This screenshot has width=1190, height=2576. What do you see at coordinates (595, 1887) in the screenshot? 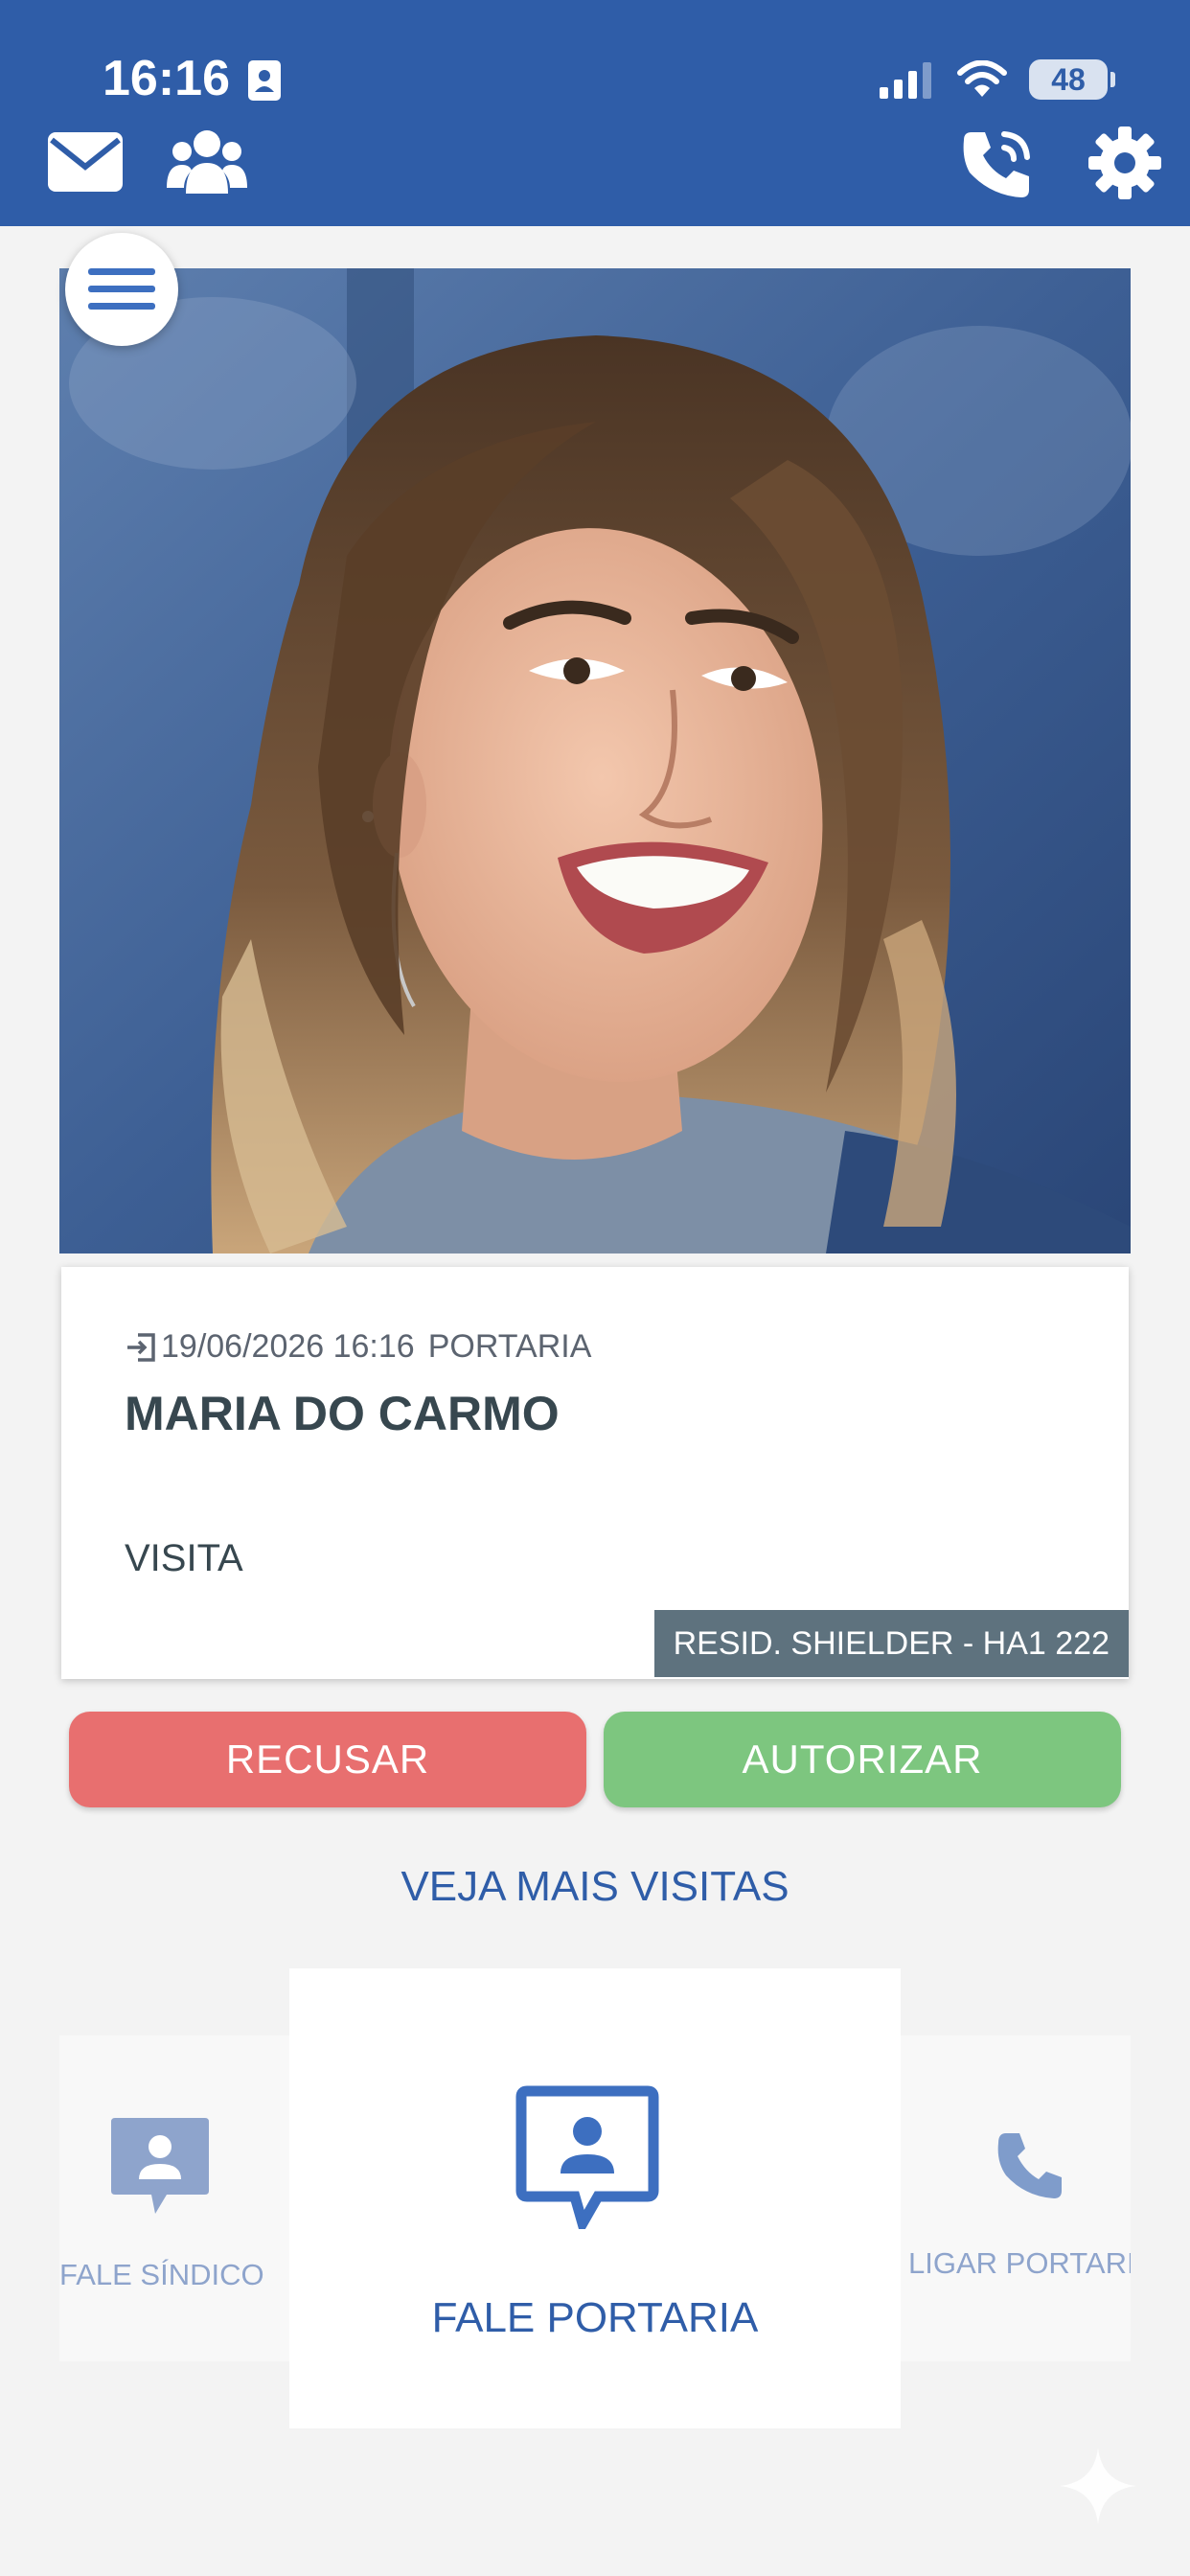
I see `more-visits-link: VEJA MAIS VISITAS` at bounding box center [595, 1887].